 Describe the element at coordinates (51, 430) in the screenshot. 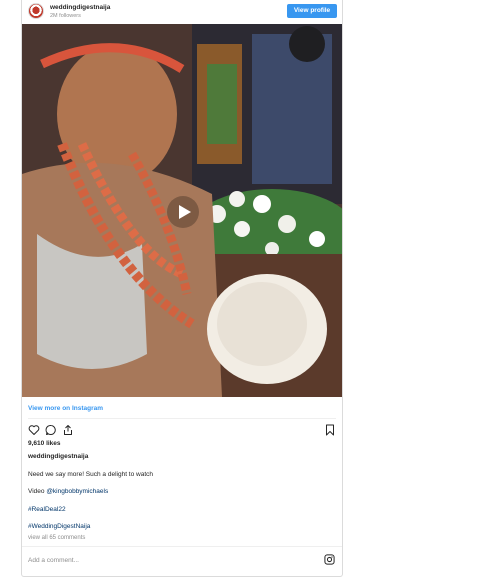

I see `comment-icon` at that location.